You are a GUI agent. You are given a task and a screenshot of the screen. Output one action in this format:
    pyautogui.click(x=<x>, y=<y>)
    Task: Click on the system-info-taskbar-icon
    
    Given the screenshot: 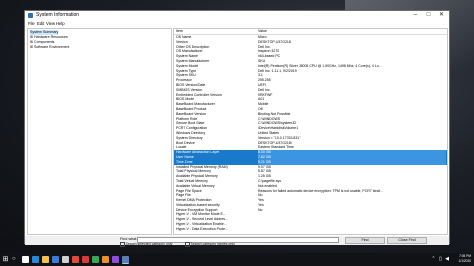 What is the action you would take?
    pyautogui.click(x=125, y=260)
    